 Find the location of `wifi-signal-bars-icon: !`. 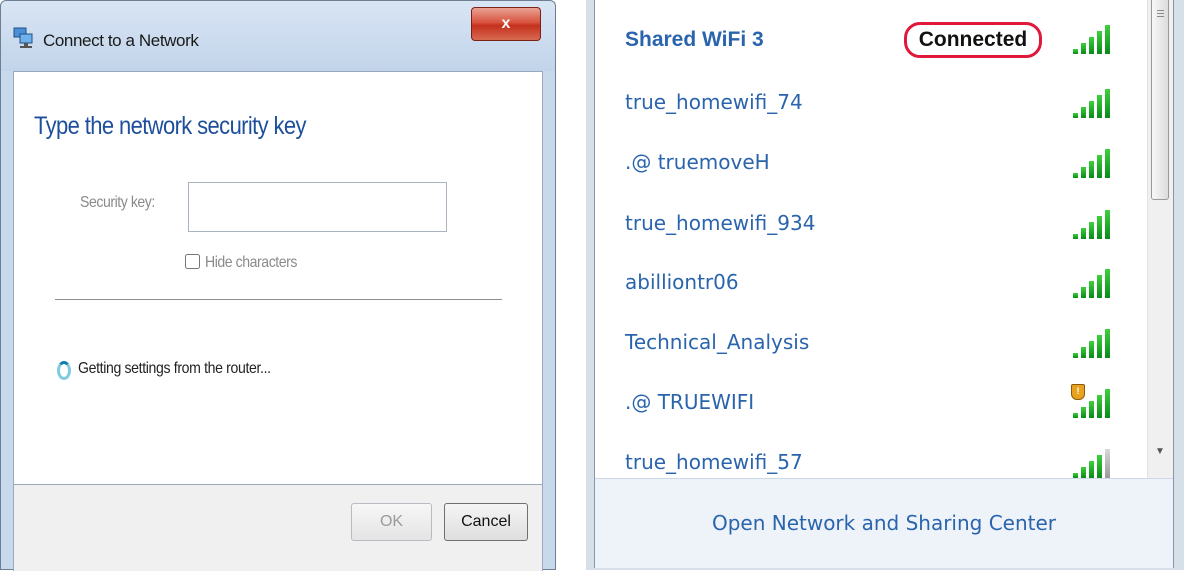

wifi-signal-bars-icon: ! is located at coordinates (1094, 401).